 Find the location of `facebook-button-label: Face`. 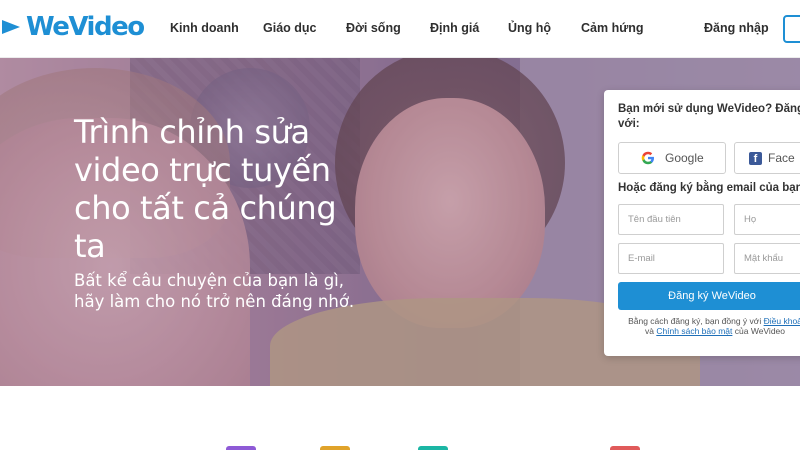

facebook-button-label: Face is located at coordinates (781, 158).